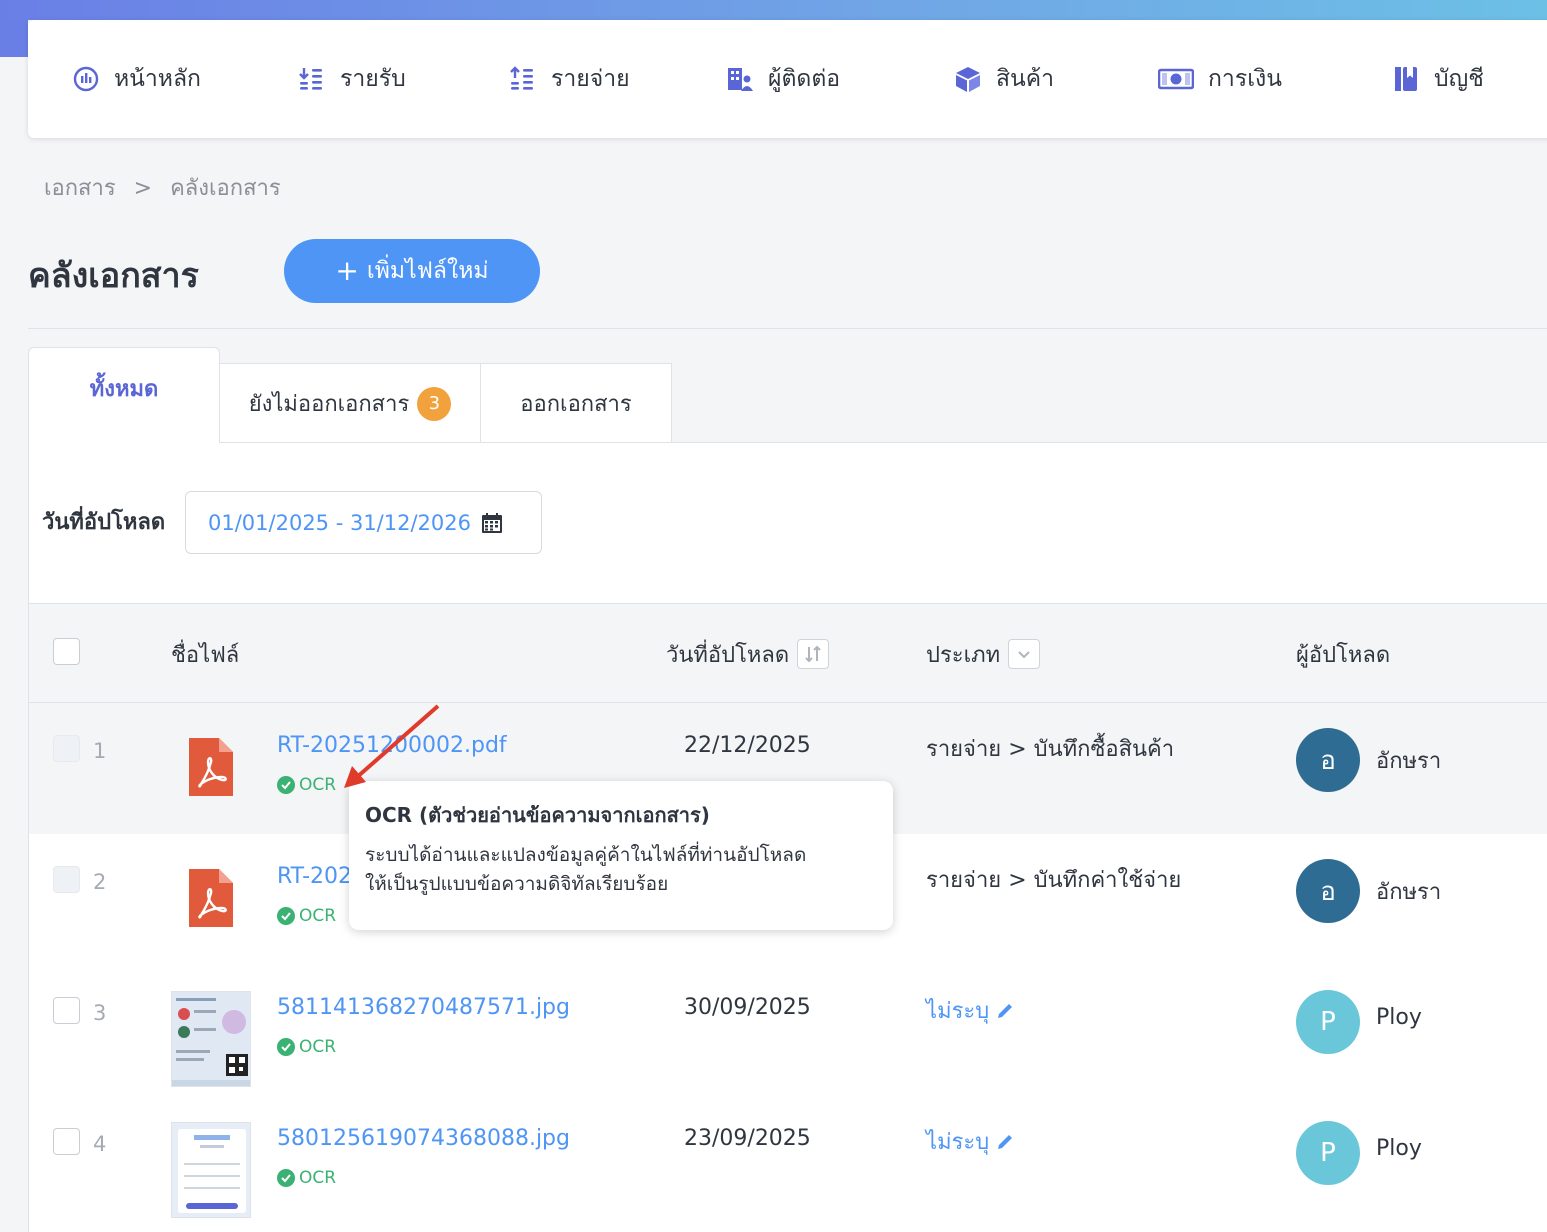 The width and height of the screenshot is (1547, 1232). I want to click on breadcrumb: เอกสาร > คลังเอกสาร, so click(162, 187).